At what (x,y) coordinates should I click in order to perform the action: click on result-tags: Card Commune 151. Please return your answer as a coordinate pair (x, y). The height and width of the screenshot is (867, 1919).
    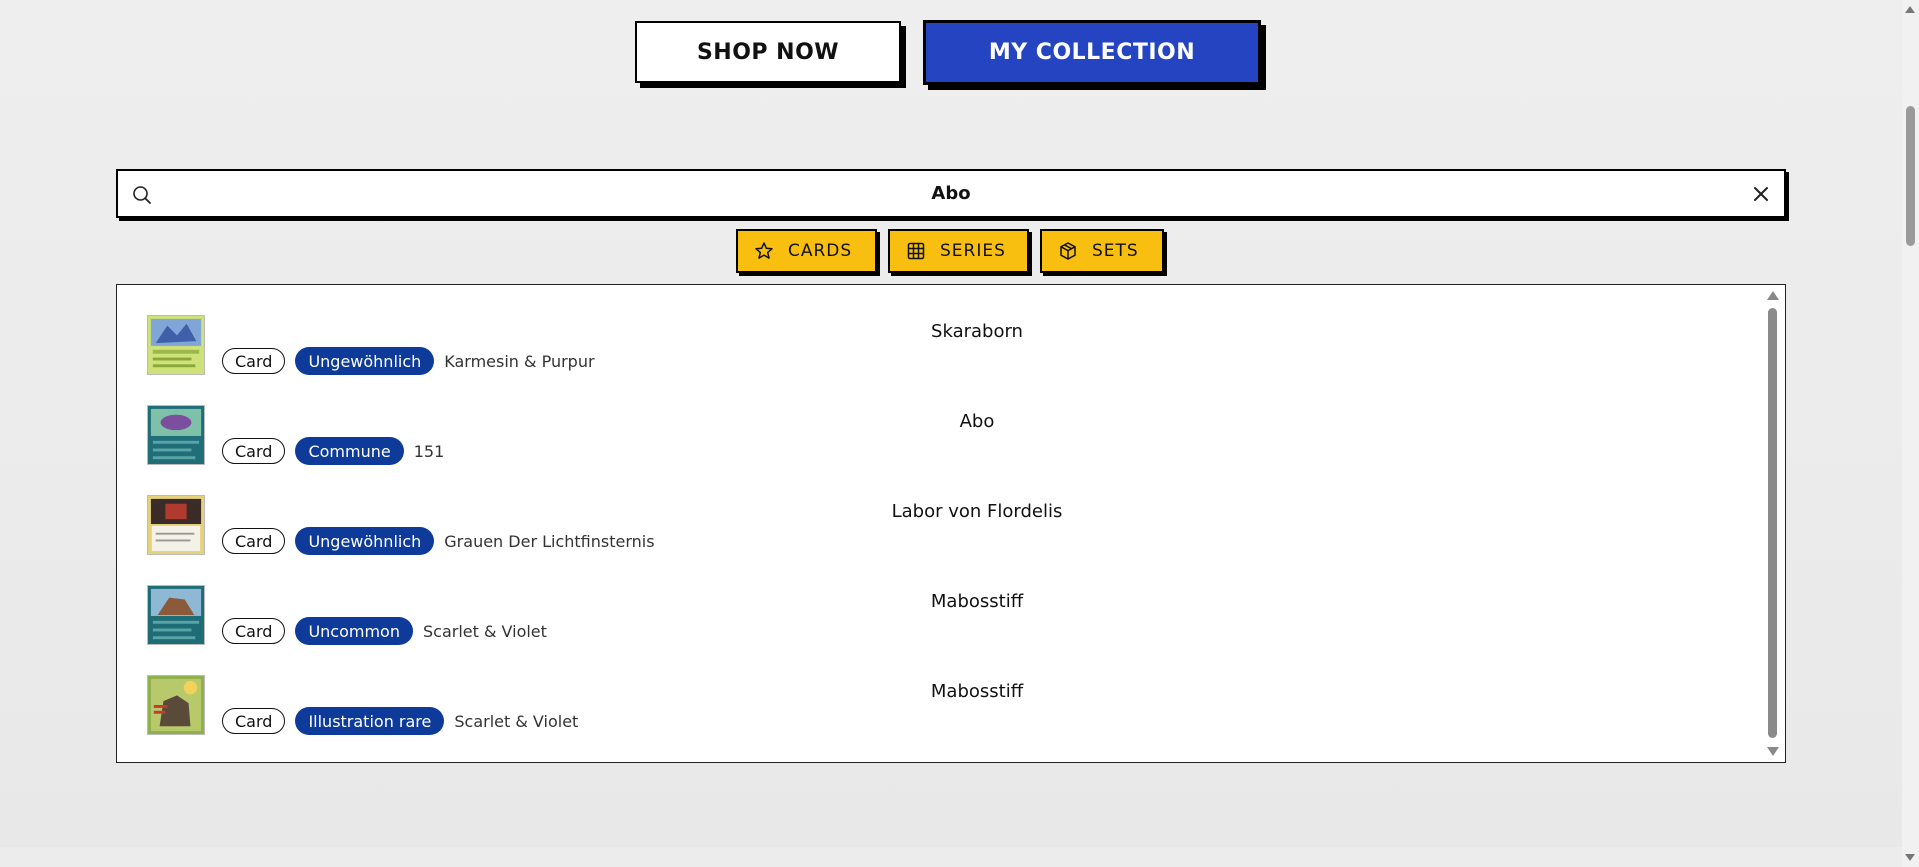
    Looking at the image, I should click on (333, 451).